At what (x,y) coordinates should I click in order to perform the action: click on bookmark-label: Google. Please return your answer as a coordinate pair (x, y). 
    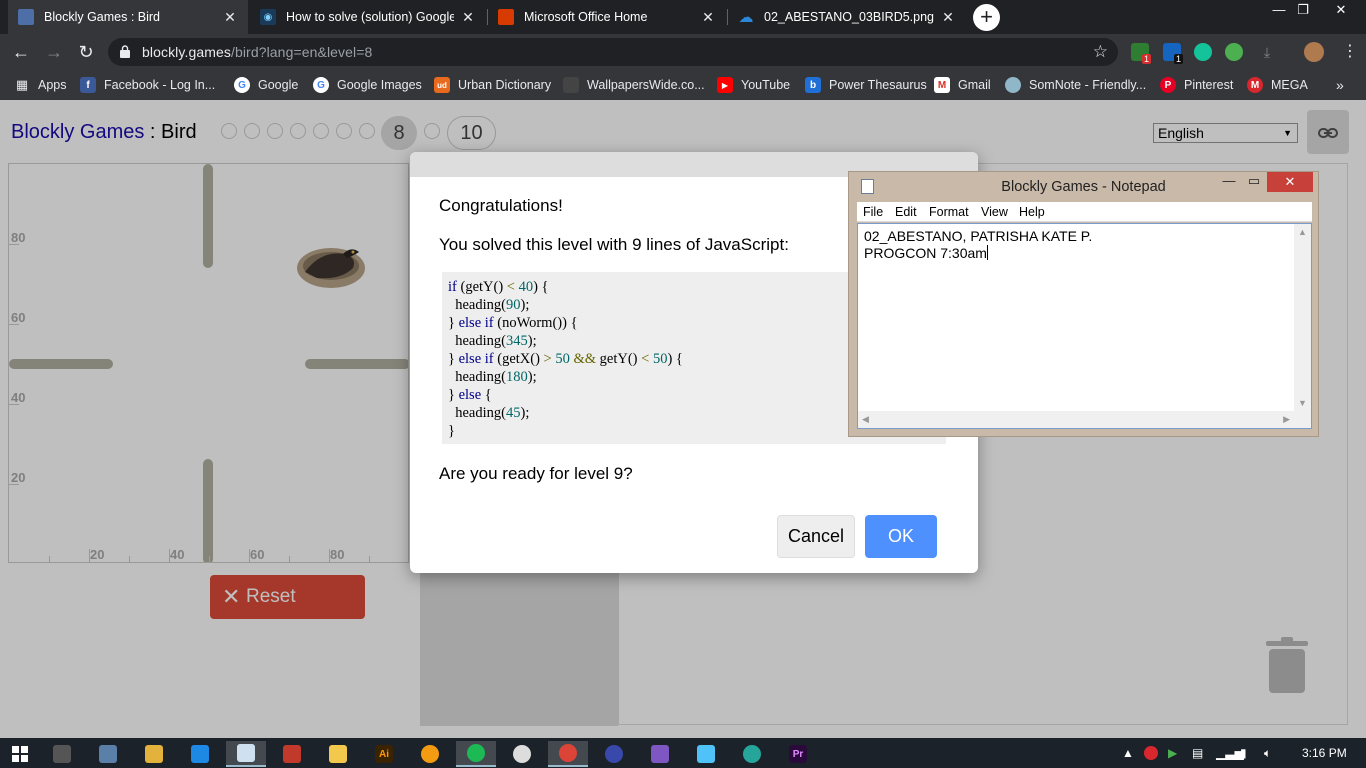
    Looking at the image, I should click on (278, 85).